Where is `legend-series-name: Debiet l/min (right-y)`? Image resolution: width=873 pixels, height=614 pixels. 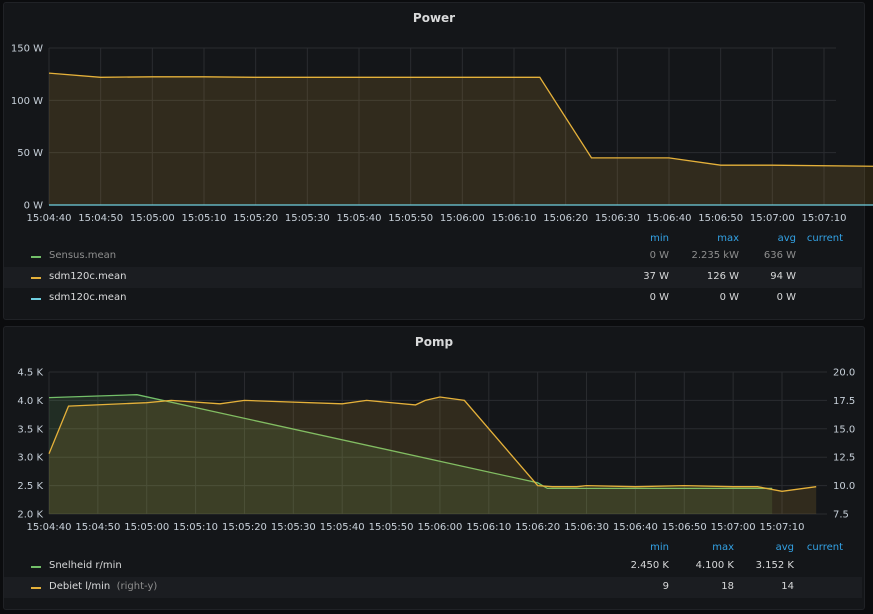 legend-series-name: Debiet l/min (right-y) is located at coordinates (103, 586).